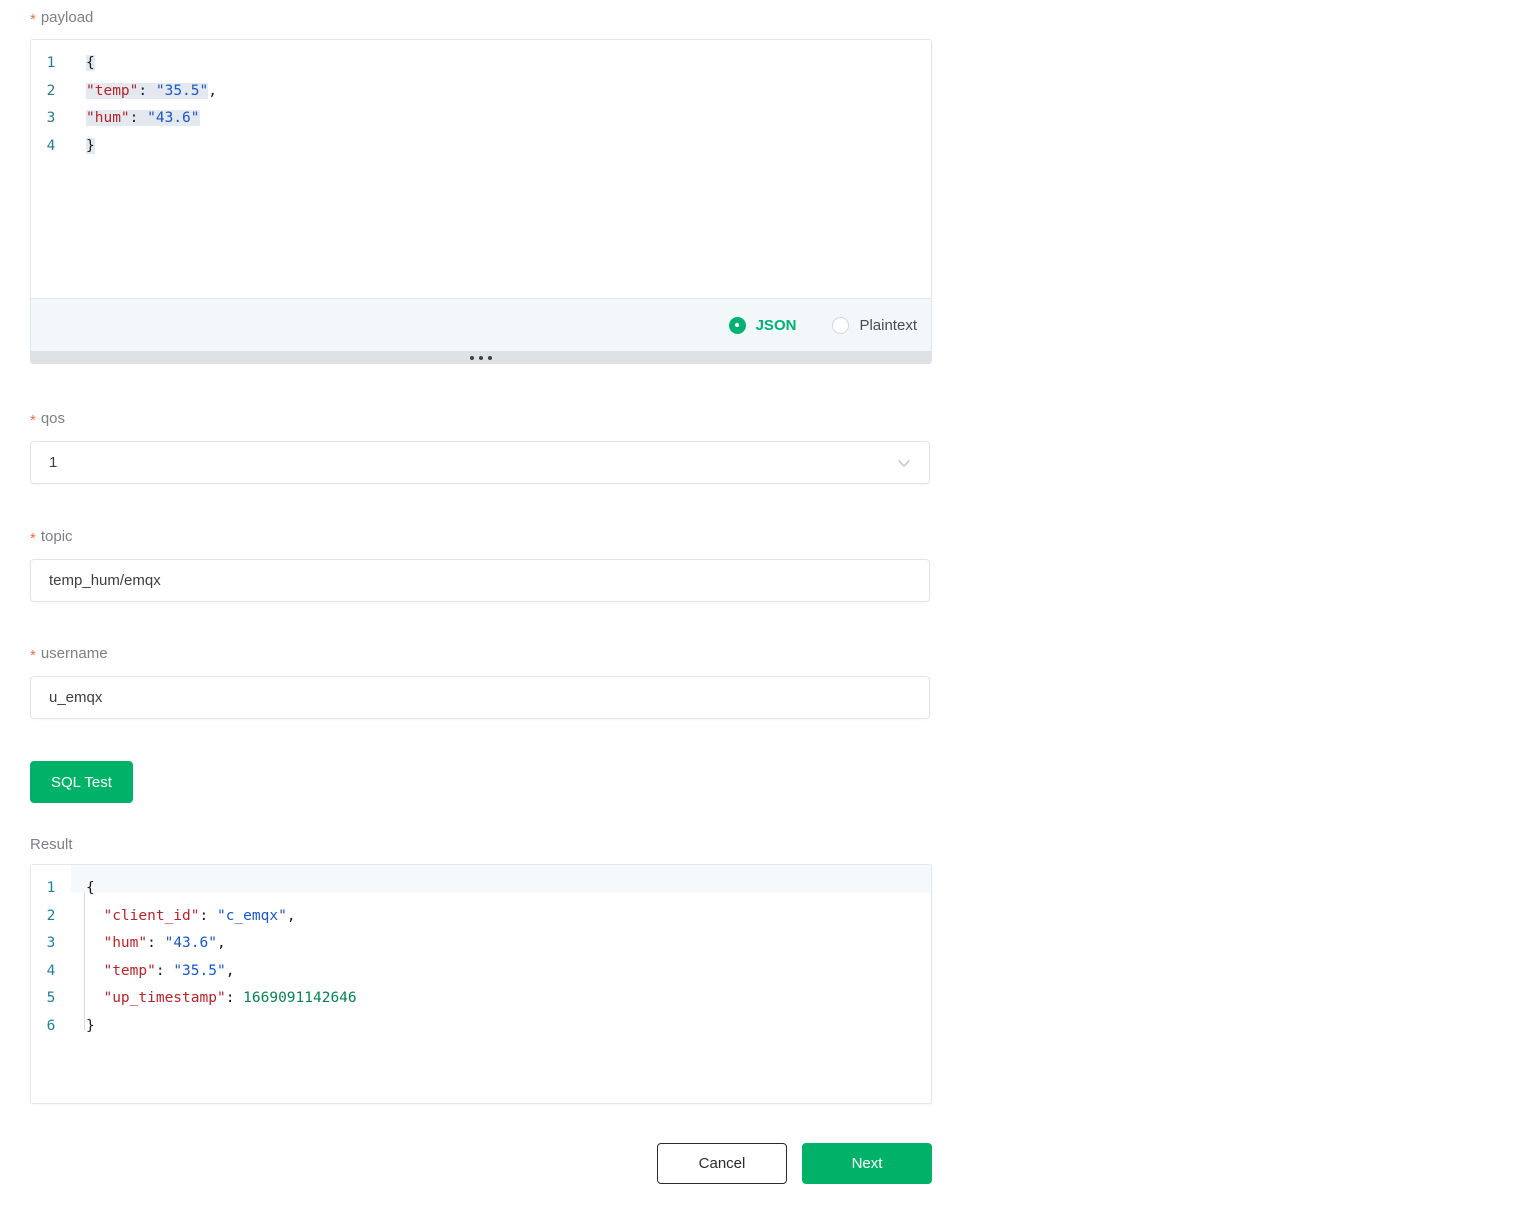 The height and width of the screenshot is (1209, 1520). What do you see at coordinates (62, 18) in the screenshot?
I see `payload-label: * payload` at bounding box center [62, 18].